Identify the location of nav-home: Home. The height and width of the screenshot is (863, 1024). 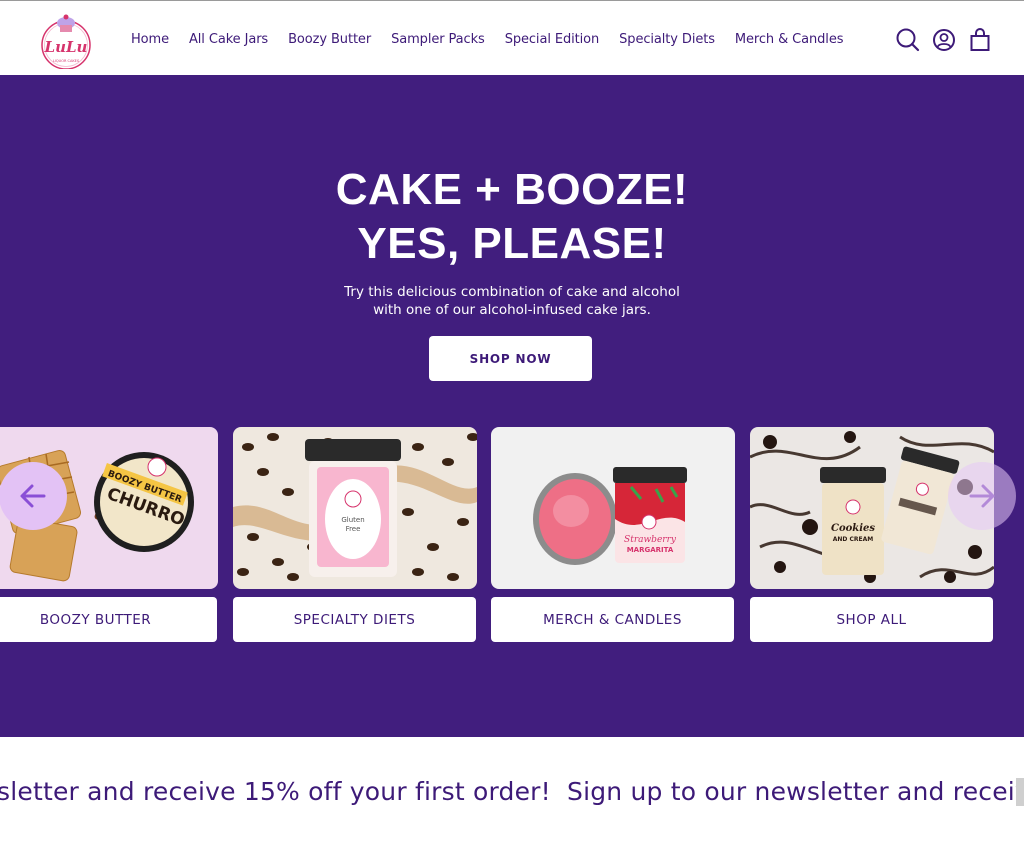
(150, 39).